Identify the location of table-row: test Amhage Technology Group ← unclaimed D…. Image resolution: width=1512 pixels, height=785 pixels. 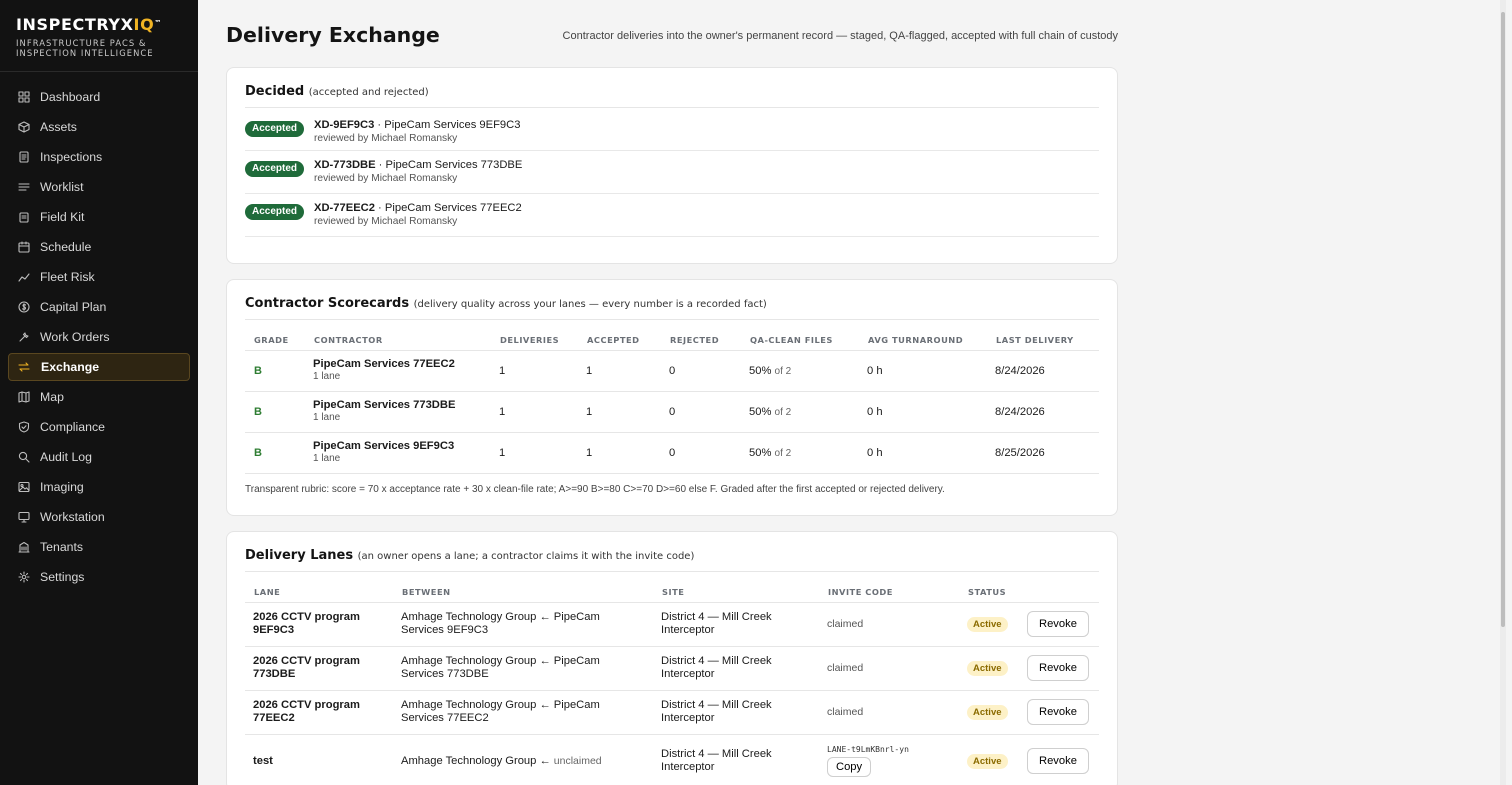
(672, 759).